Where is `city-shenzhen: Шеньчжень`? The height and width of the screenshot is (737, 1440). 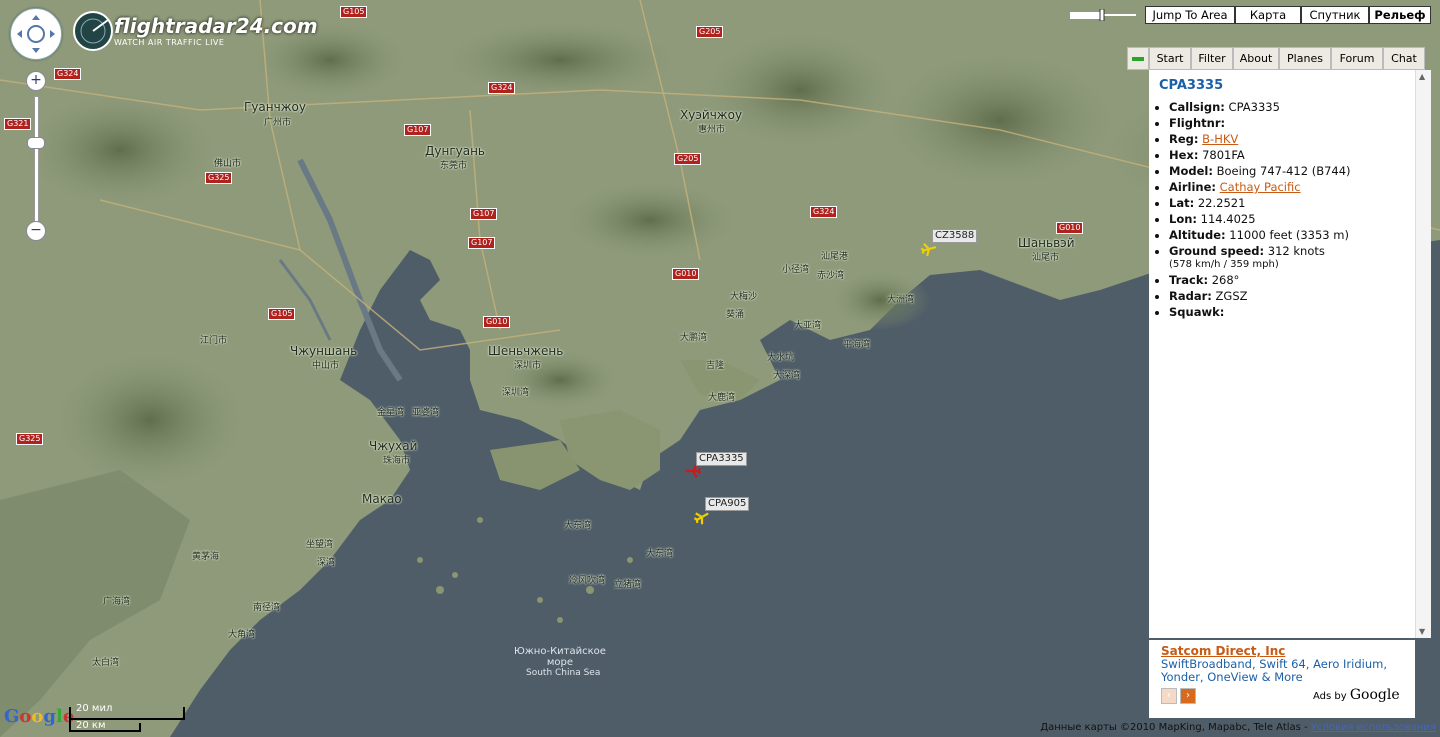 city-shenzhen: Шеньчжень is located at coordinates (526, 351).